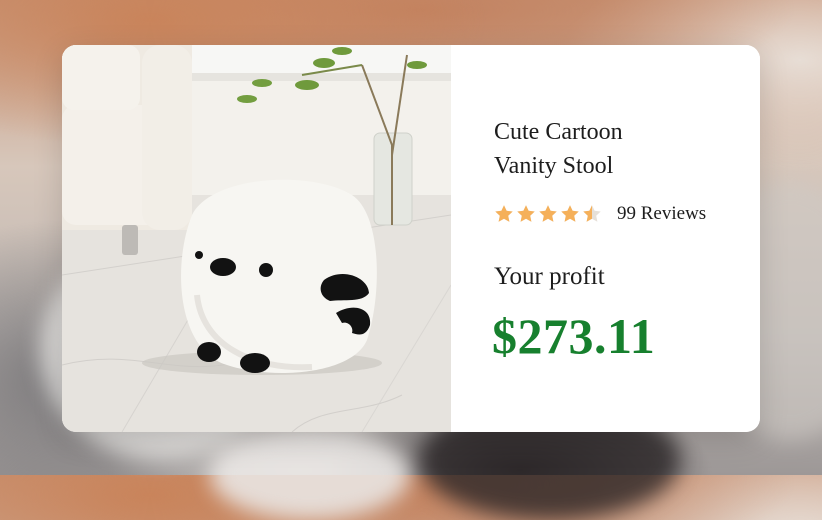 Image resolution: width=822 pixels, height=520 pixels. Describe the element at coordinates (614, 149) in the screenshot. I see `product-title: Cute Cartoon Vanity Stool` at that location.